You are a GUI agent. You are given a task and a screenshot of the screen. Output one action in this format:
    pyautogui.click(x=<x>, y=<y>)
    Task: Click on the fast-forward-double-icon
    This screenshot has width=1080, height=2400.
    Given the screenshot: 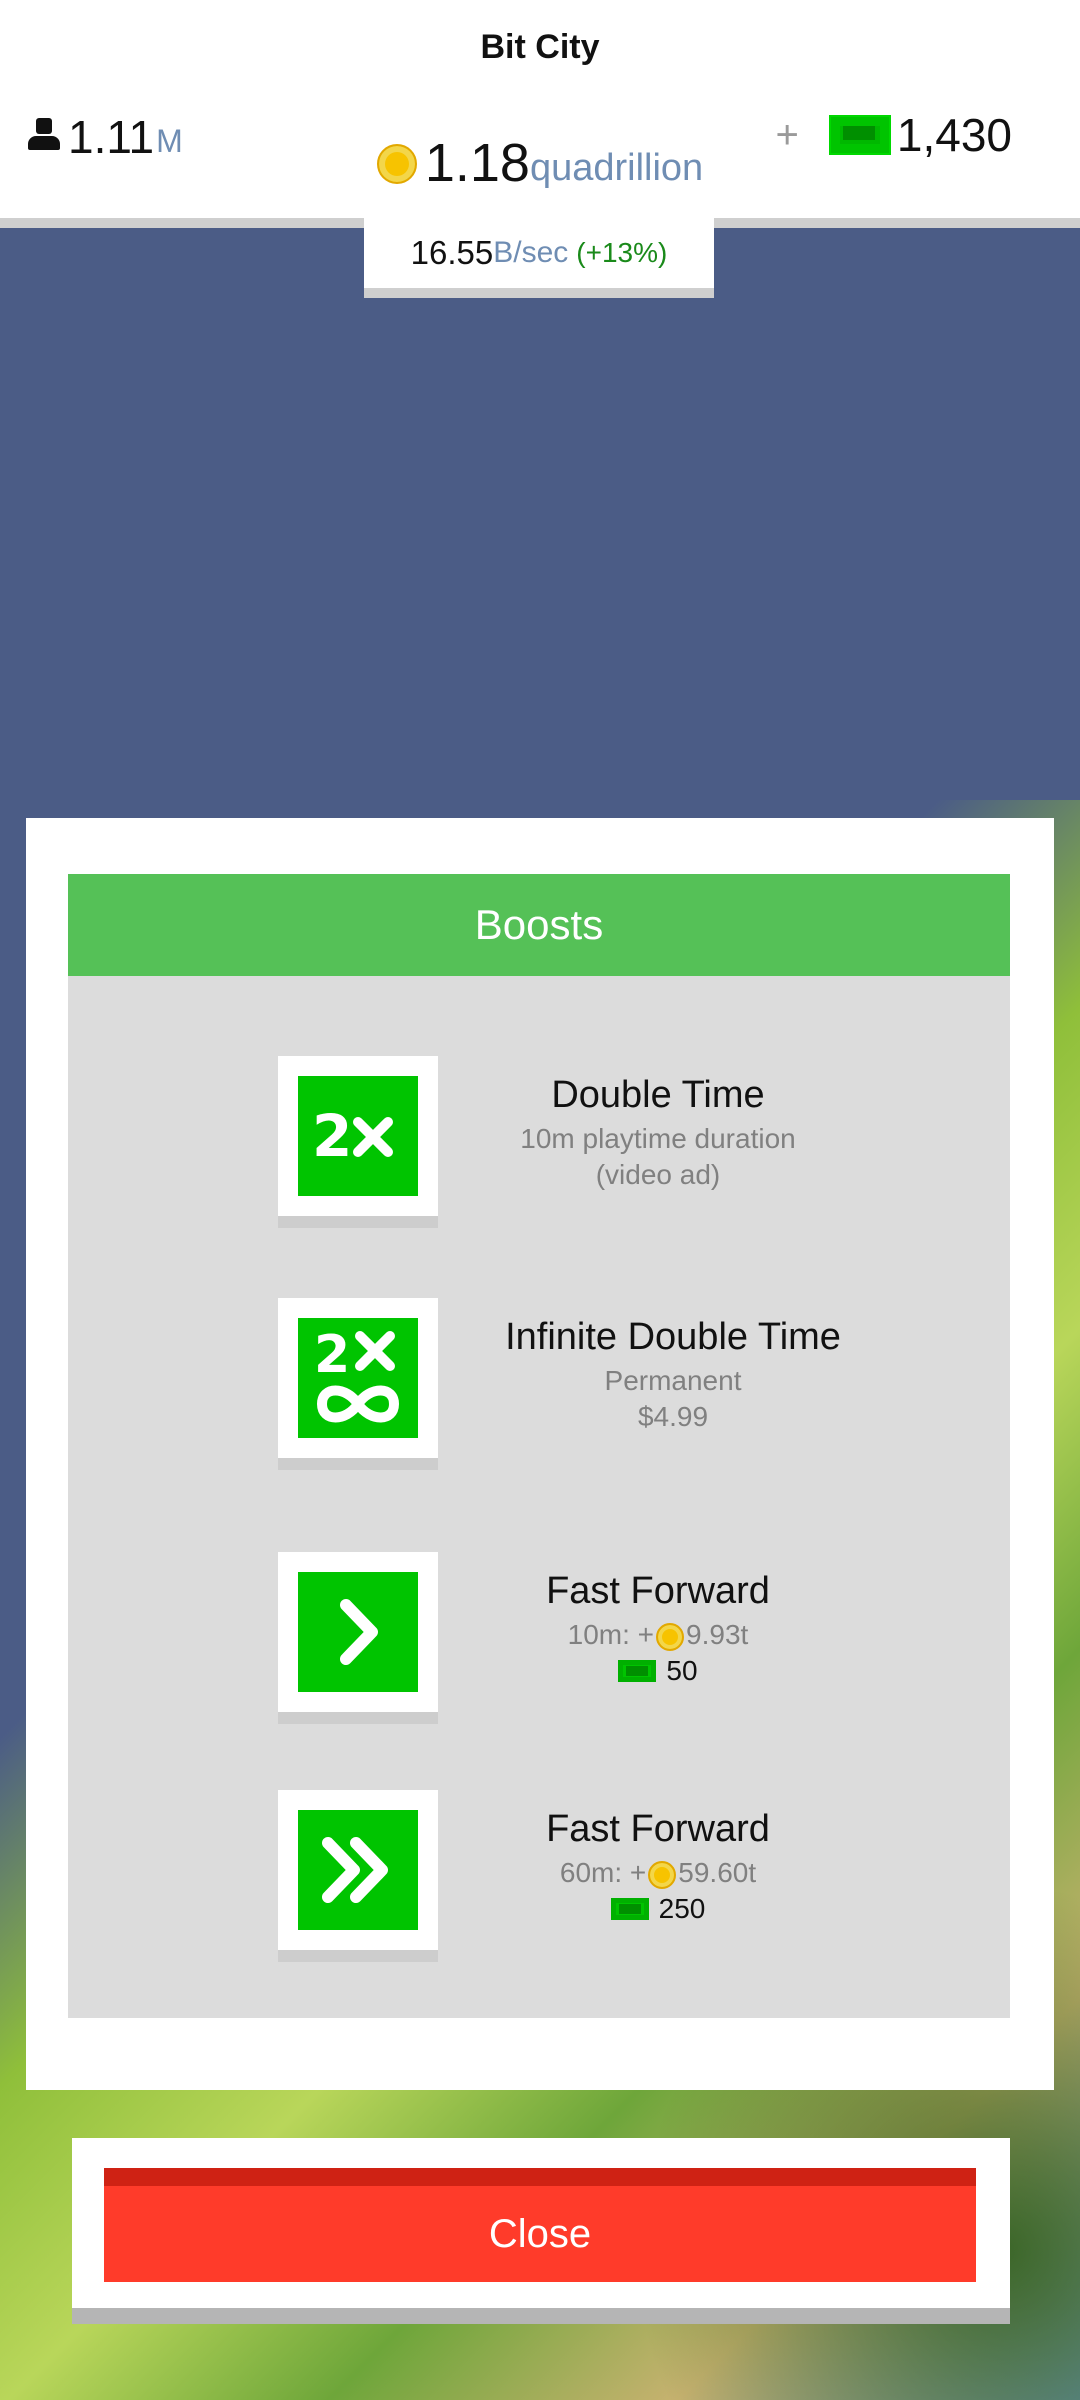 What is the action you would take?
    pyautogui.click(x=358, y=1870)
    